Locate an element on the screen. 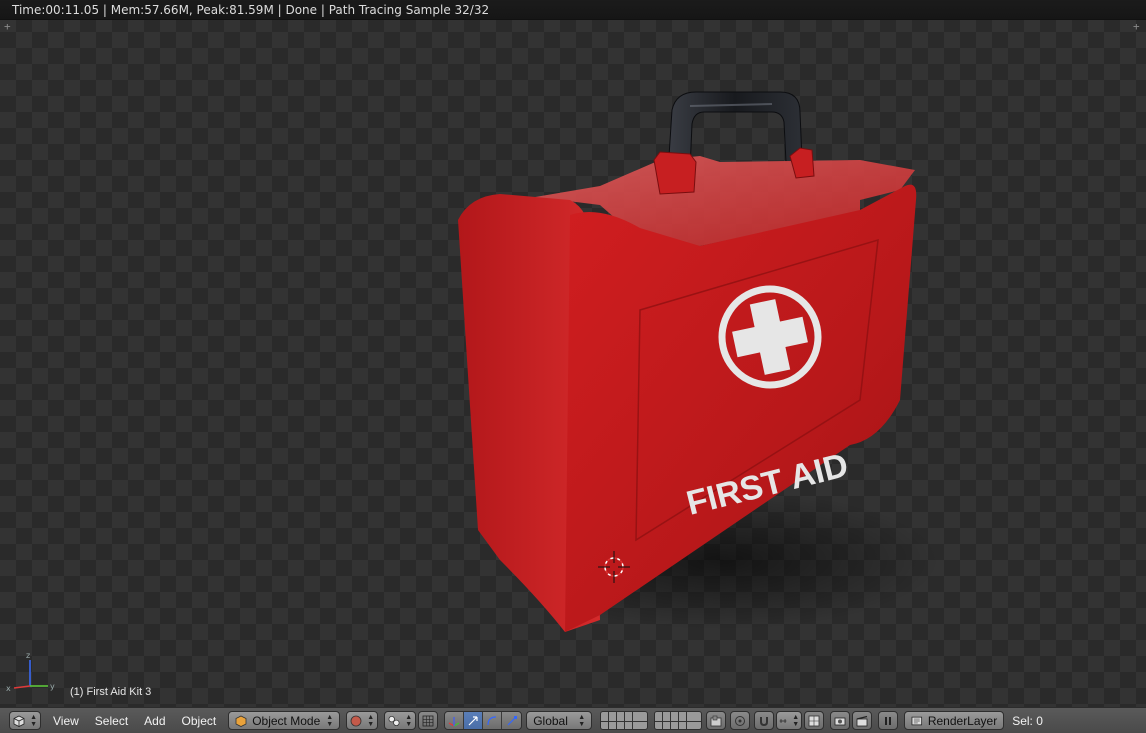 Image resolution: width=1146 pixels, height=733 pixels. menu-add: Add is located at coordinates (154, 721).